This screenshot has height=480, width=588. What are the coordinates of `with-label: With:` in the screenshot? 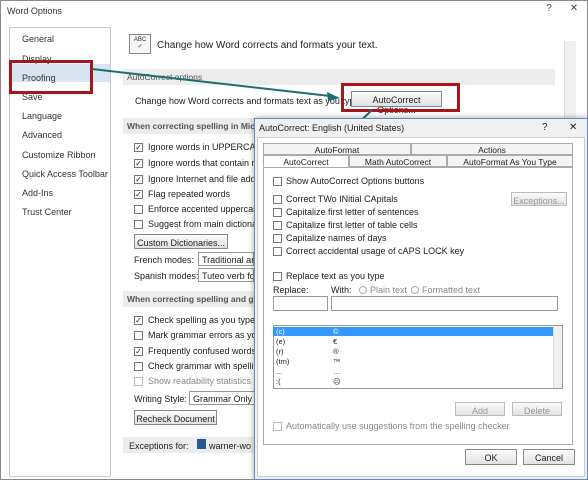 It's located at (341, 290).